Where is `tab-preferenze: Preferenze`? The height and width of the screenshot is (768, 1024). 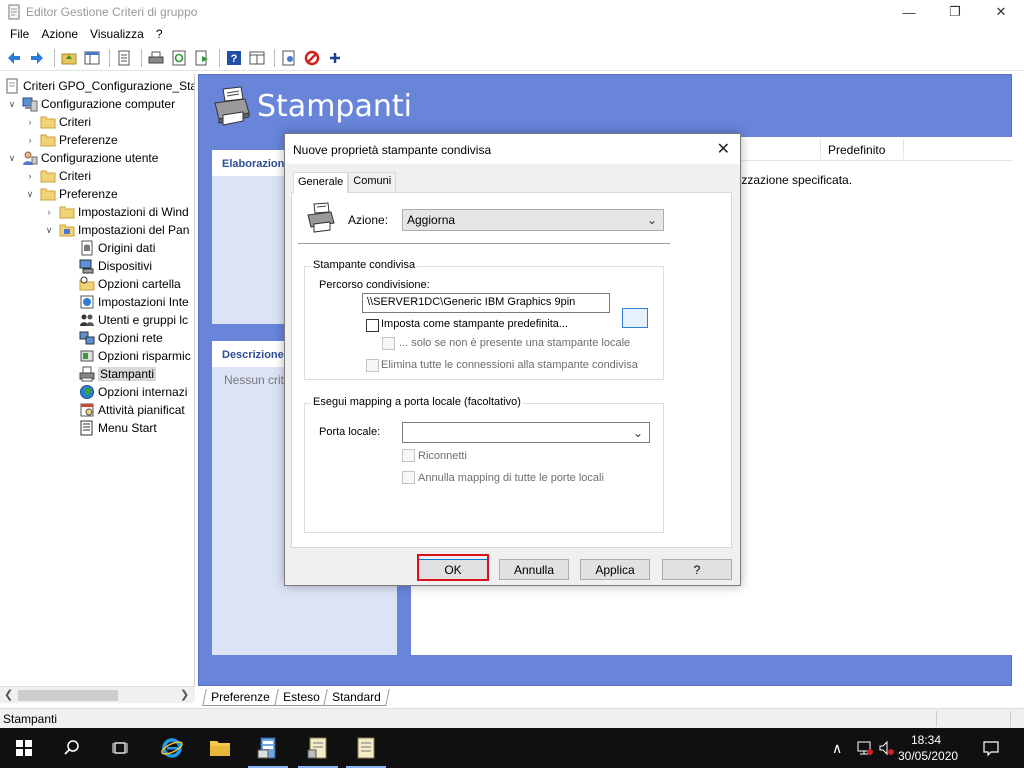 tab-preferenze: Preferenze is located at coordinates (240, 697).